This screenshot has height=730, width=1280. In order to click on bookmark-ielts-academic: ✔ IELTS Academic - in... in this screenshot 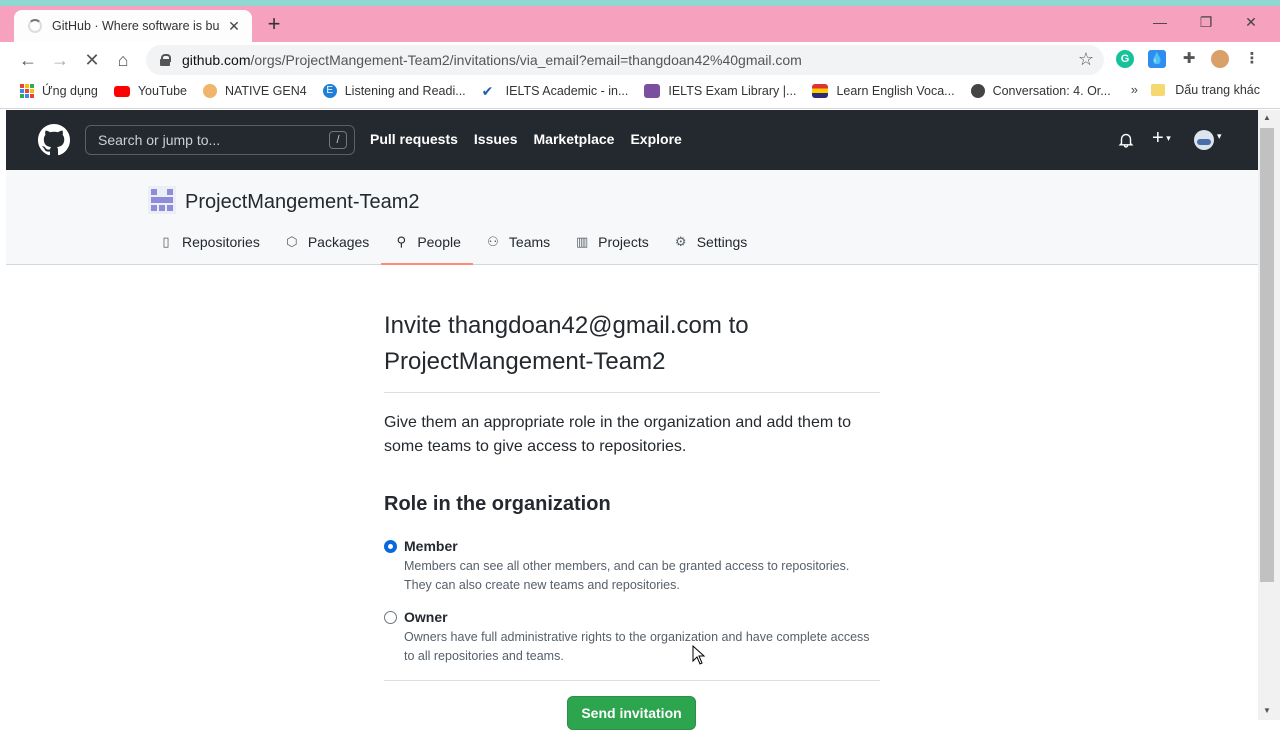, I will do `click(555, 91)`.